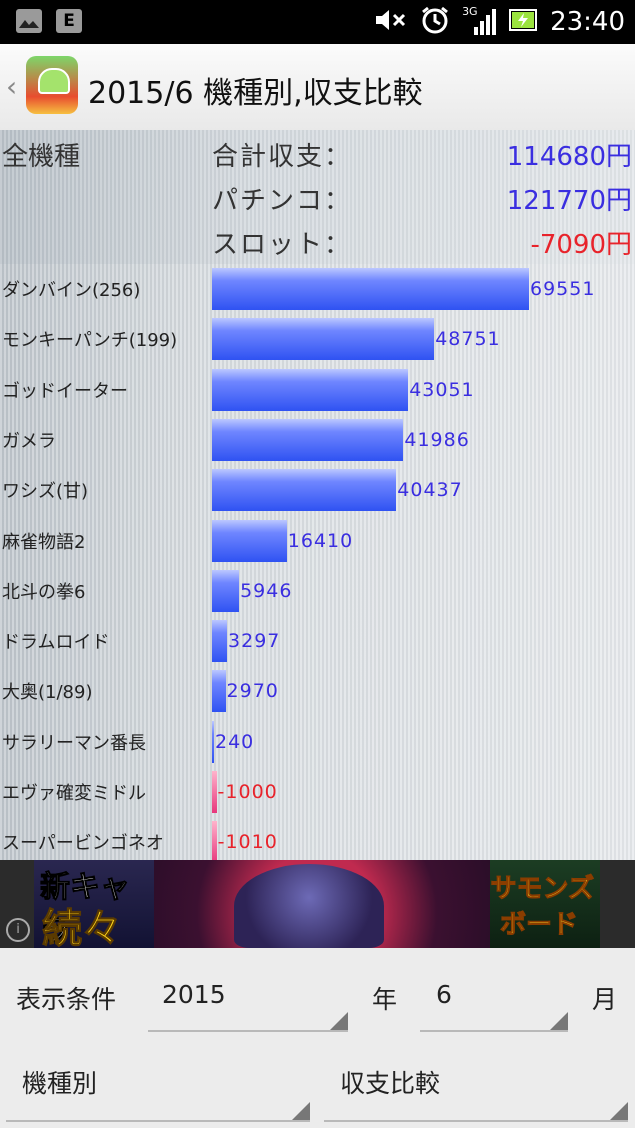 This screenshot has width=635, height=1128. What do you see at coordinates (82, 927) in the screenshot?
I see `ad-headline-sub: 続々` at bounding box center [82, 927].